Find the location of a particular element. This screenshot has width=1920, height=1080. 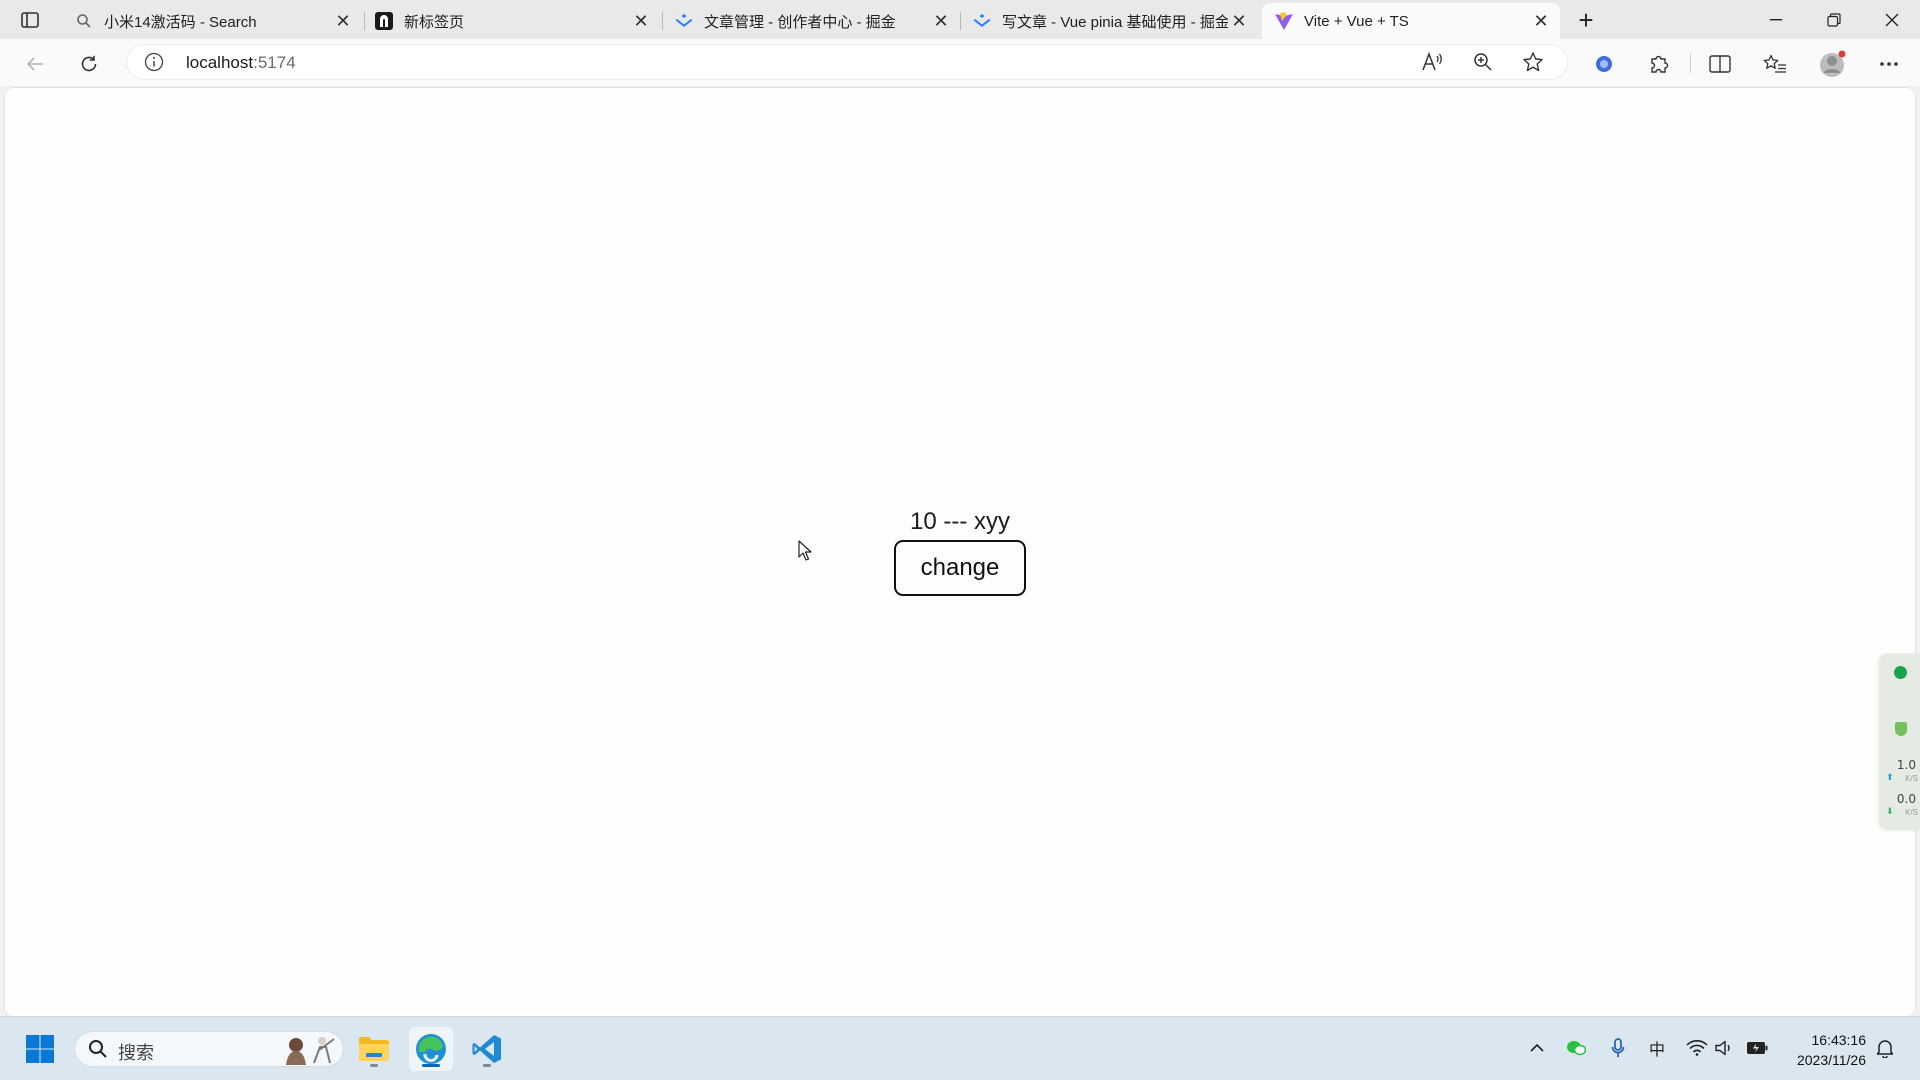

tab-vite-app: Vite + Vue + TS ✕ is located at coordinates (1411, 21).